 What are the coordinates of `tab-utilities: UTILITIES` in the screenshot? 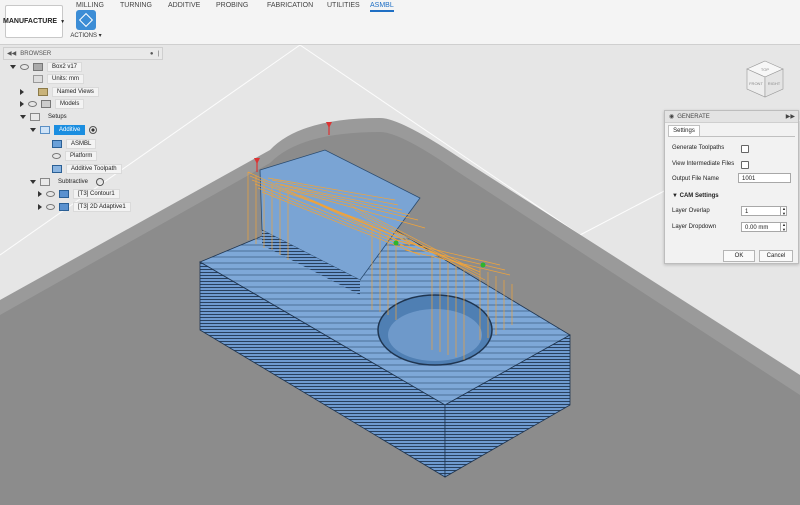 It's located at (343, 5).